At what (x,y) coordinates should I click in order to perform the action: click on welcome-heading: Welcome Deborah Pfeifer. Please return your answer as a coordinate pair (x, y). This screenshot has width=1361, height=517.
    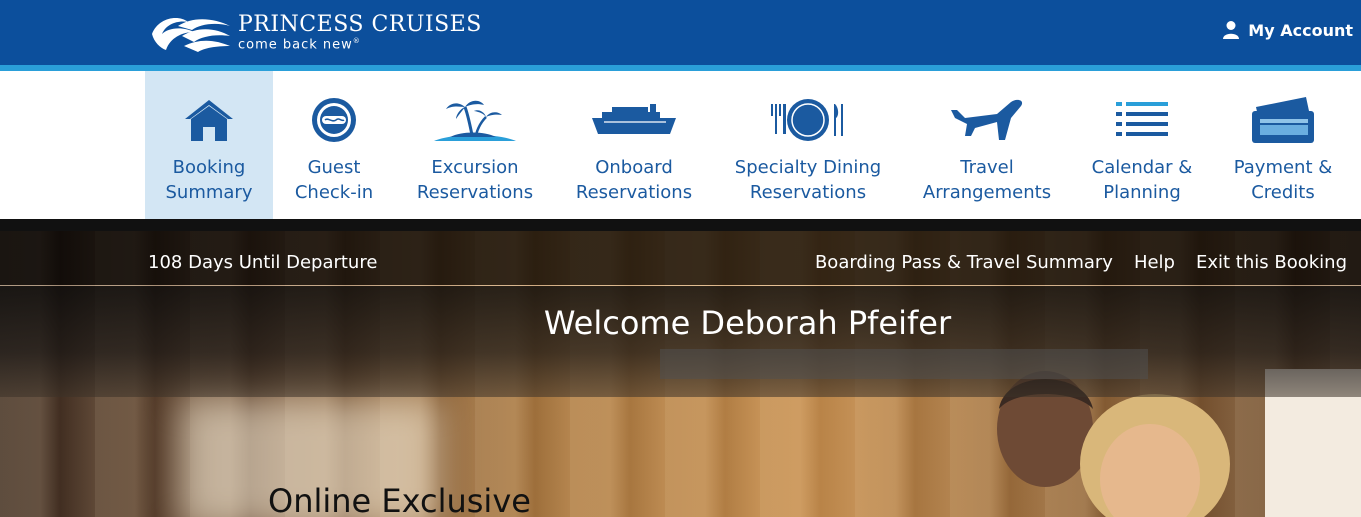
    Looking at the image, I should click on (747, 323).